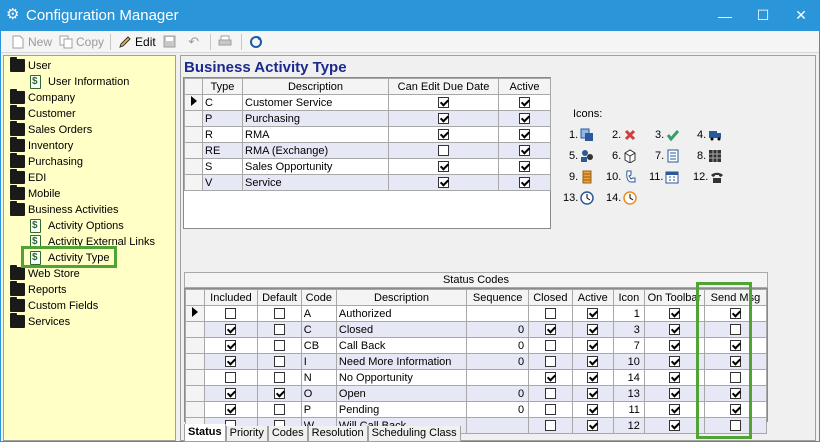 The image size is (820, 442). Describe the element at coordinates (89, 193) in the screenshot. I see `sidebar-item-mobile: Mobile` at that location.